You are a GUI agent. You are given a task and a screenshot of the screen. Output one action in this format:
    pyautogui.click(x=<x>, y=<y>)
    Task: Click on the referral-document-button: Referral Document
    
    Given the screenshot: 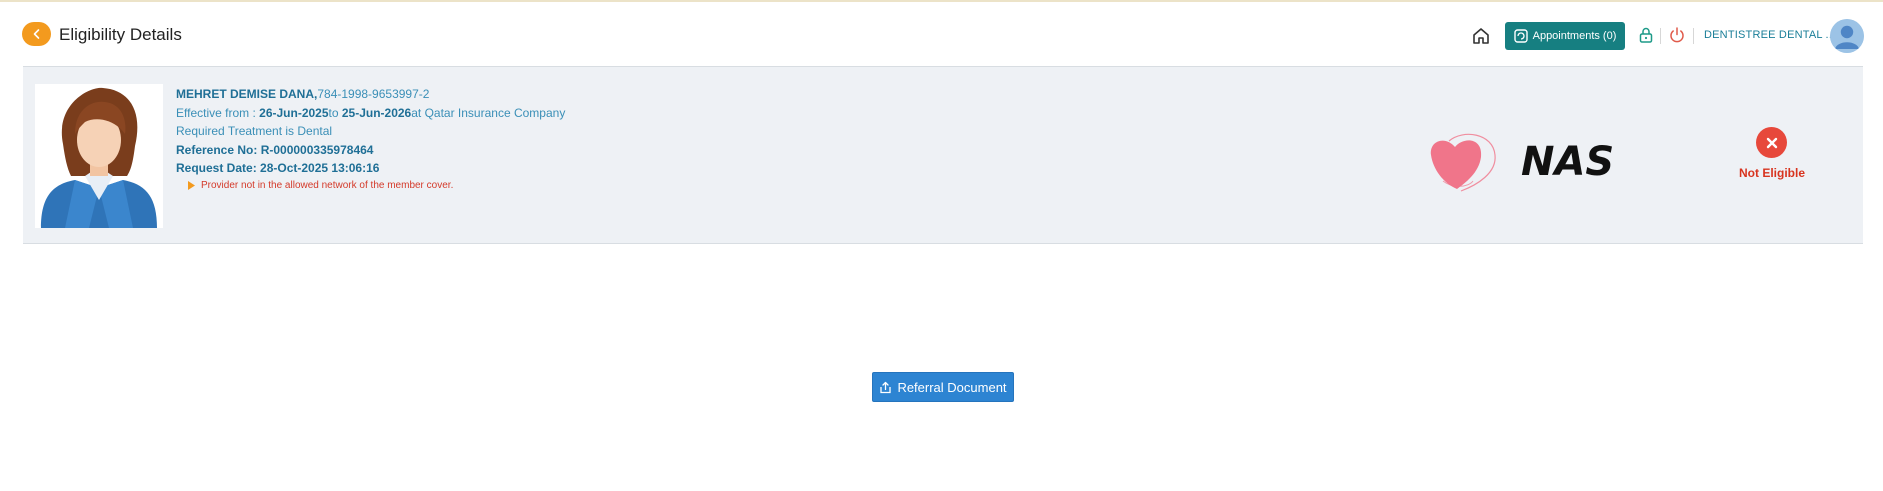 What is the action you would take?
    pyautogui.click(x=943, y=387)
    